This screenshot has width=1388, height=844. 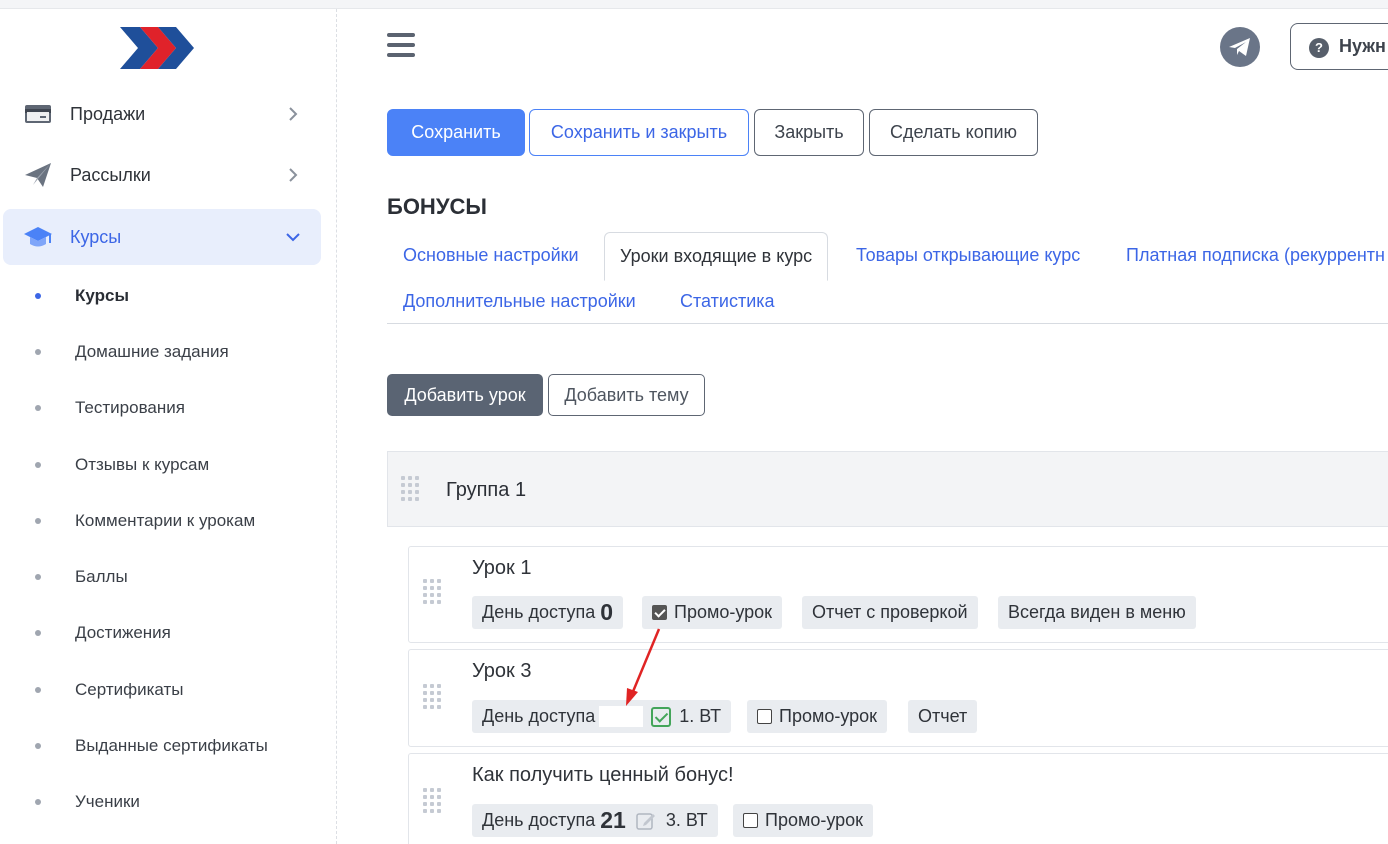 I want to click on tab-additional-settings: Дополнительные настройки, so click(x=519, y=301).